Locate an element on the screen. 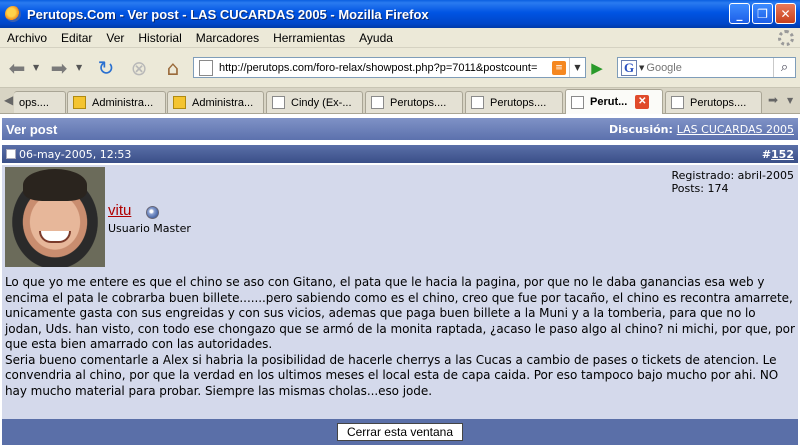  tab-scroll-right-icon: ➡ is located at coordinates (773, 100).